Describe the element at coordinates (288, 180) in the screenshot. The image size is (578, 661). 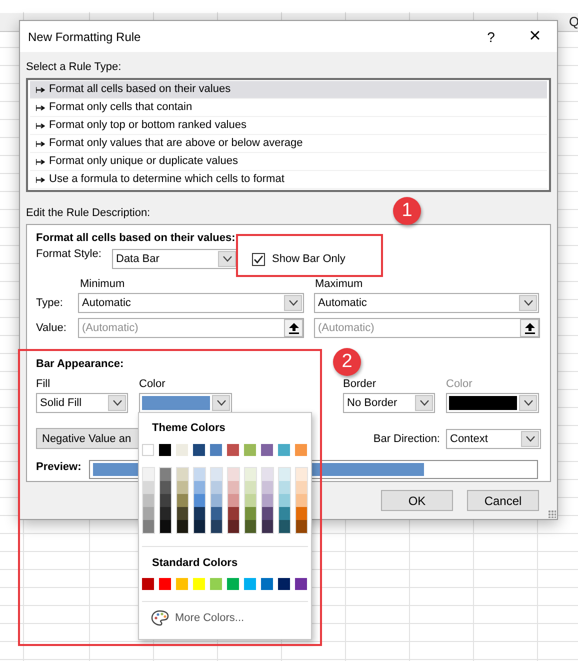
I see `rule-type-item: Use a formula to determine which cells to format` at that location.